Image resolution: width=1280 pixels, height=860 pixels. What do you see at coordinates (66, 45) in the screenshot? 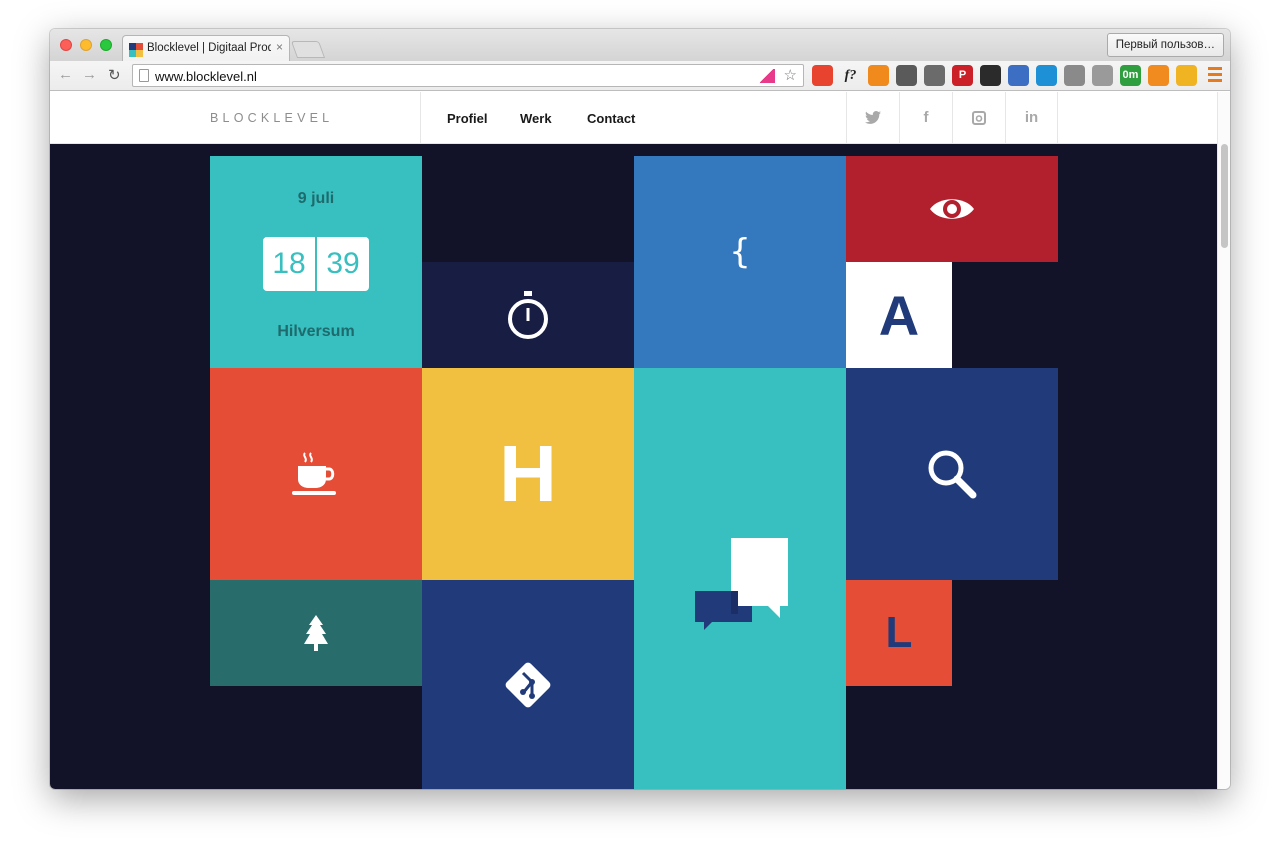
I see `close-window-button` at bounding box center [66, 45].